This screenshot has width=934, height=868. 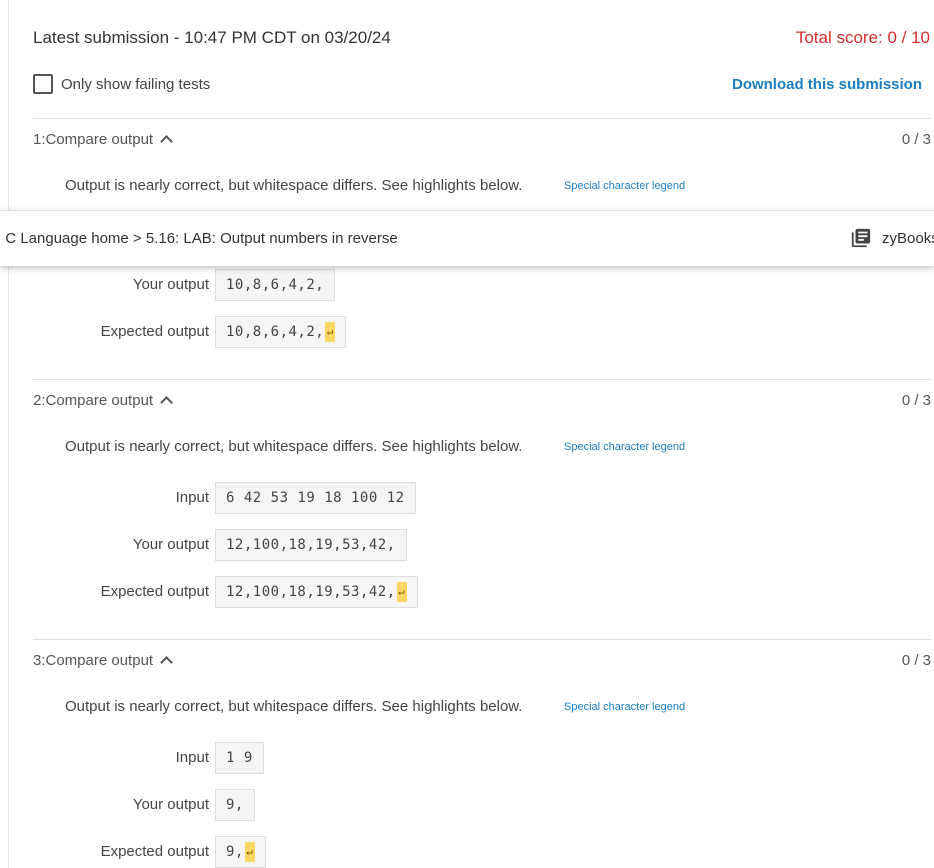 What do you see at coordinates (136, 84) in the screenshot?
I see `failing-tests-label: Only show failing tests` at bounding box center [136, 84].